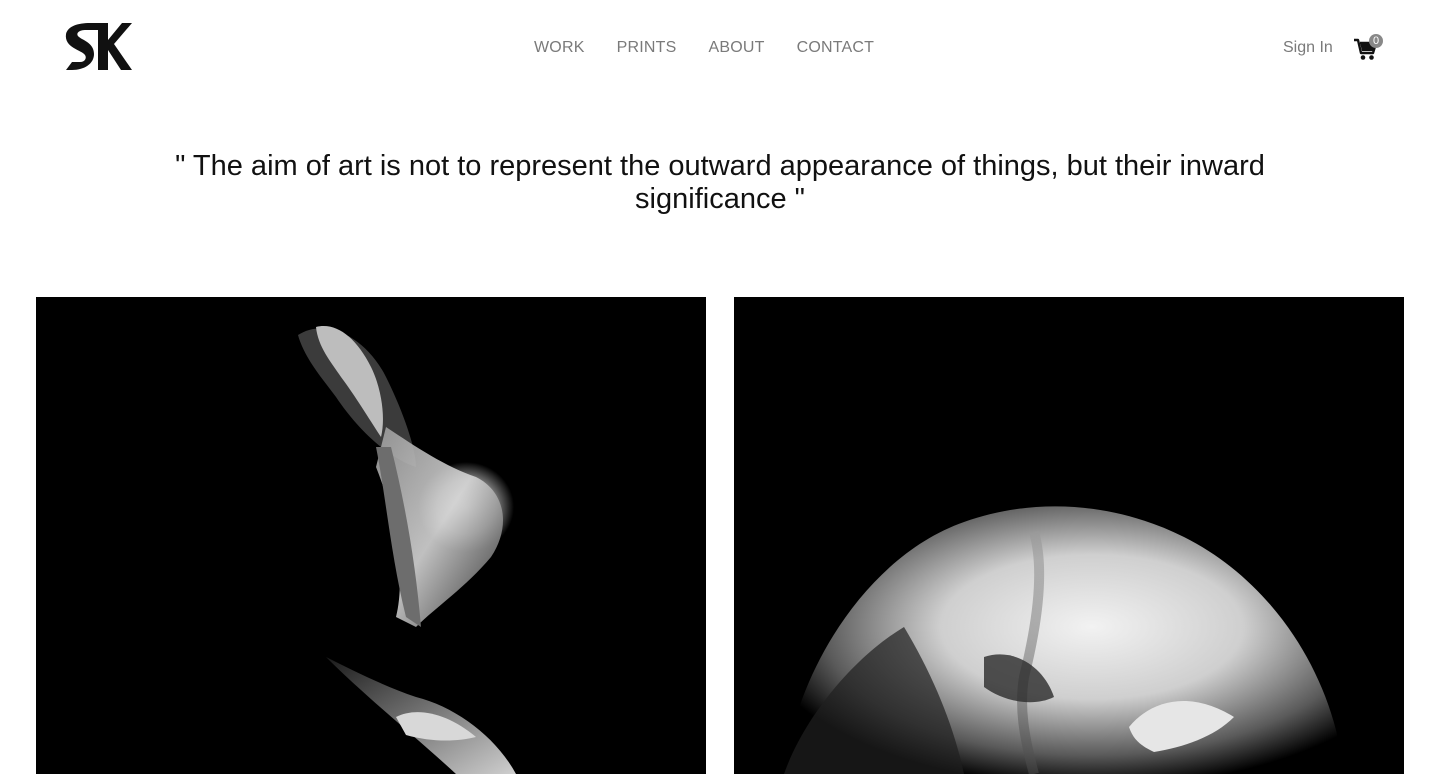 The height and width of the screenshot is (774, 1440). What do you see at coordinates (1368, 48) in the screenshot?
I see `cart-button: 0` at bounding box center [1368, 48].